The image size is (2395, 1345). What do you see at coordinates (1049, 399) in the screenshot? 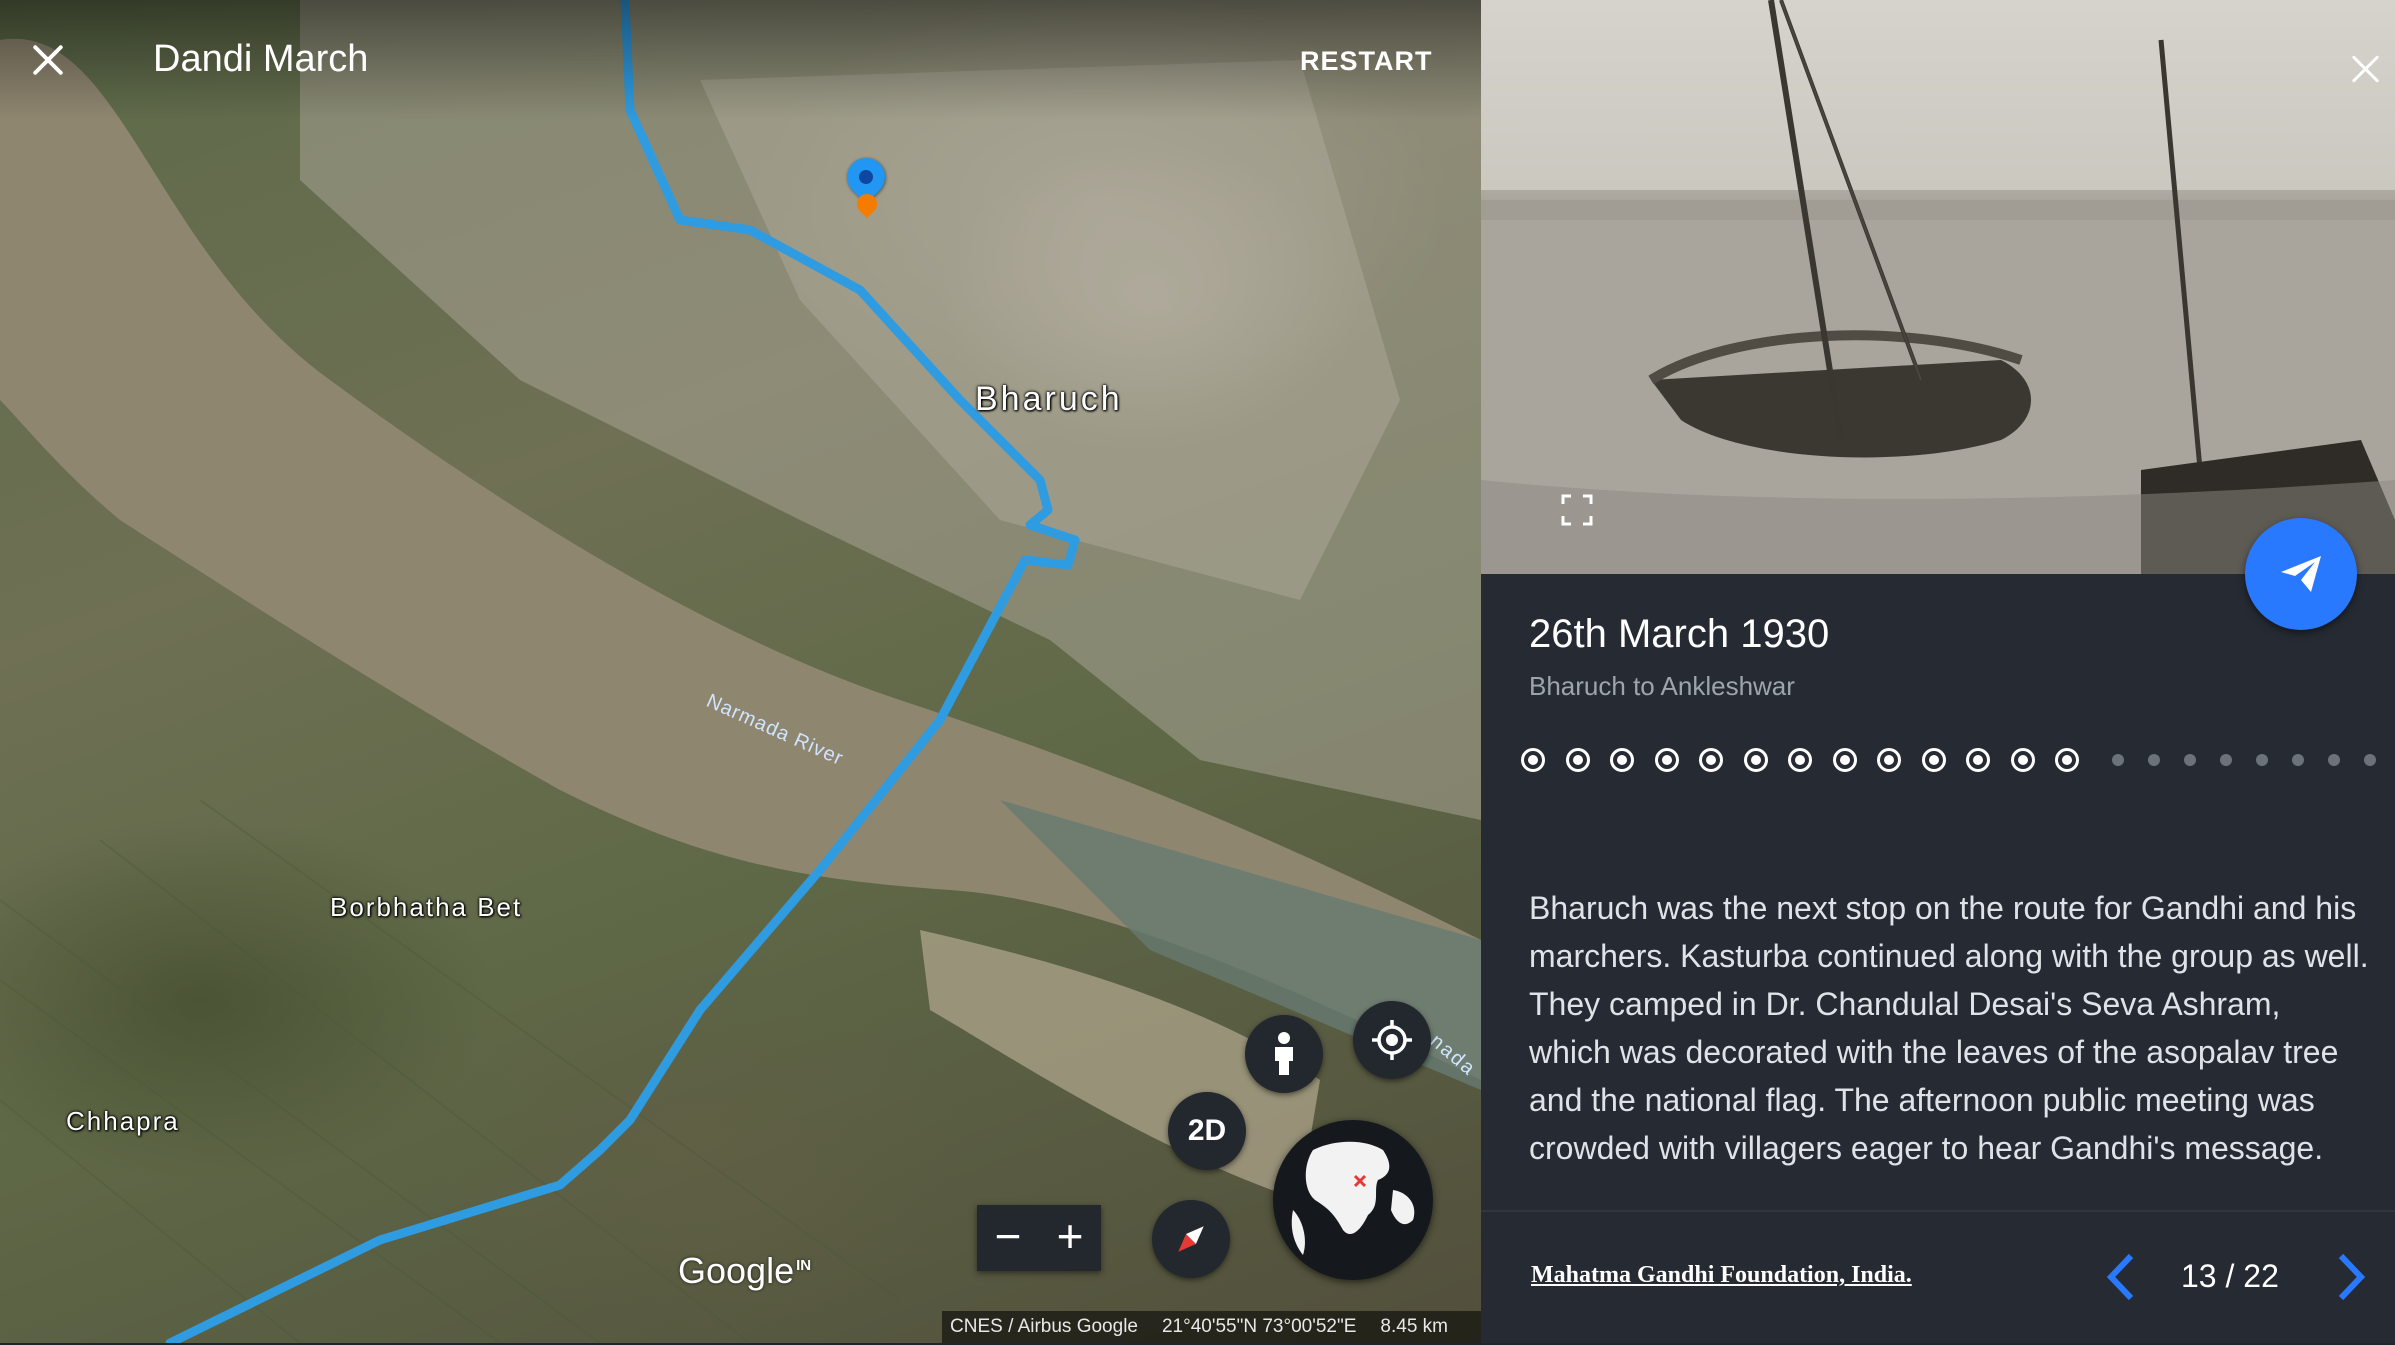
I see `map-label-bharuch: Bharuch` at bounding box center [1049, 399].